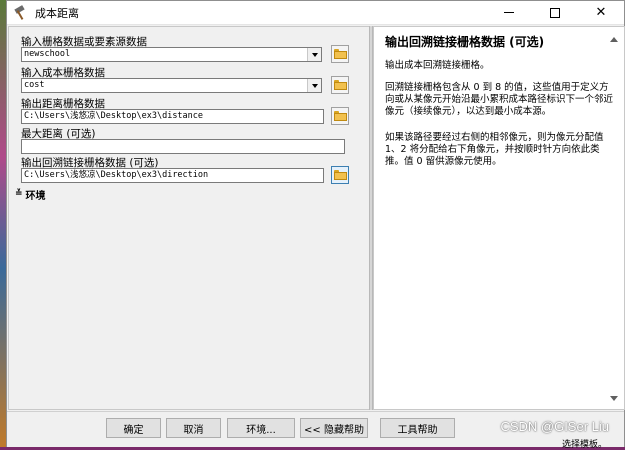 Image resolution: width=625 pixels, height=450 pixels. What do you see at coordinates (193, 428) in the screenshot?
I see `cancel-button: 取消` at bounding box center [193, 428].